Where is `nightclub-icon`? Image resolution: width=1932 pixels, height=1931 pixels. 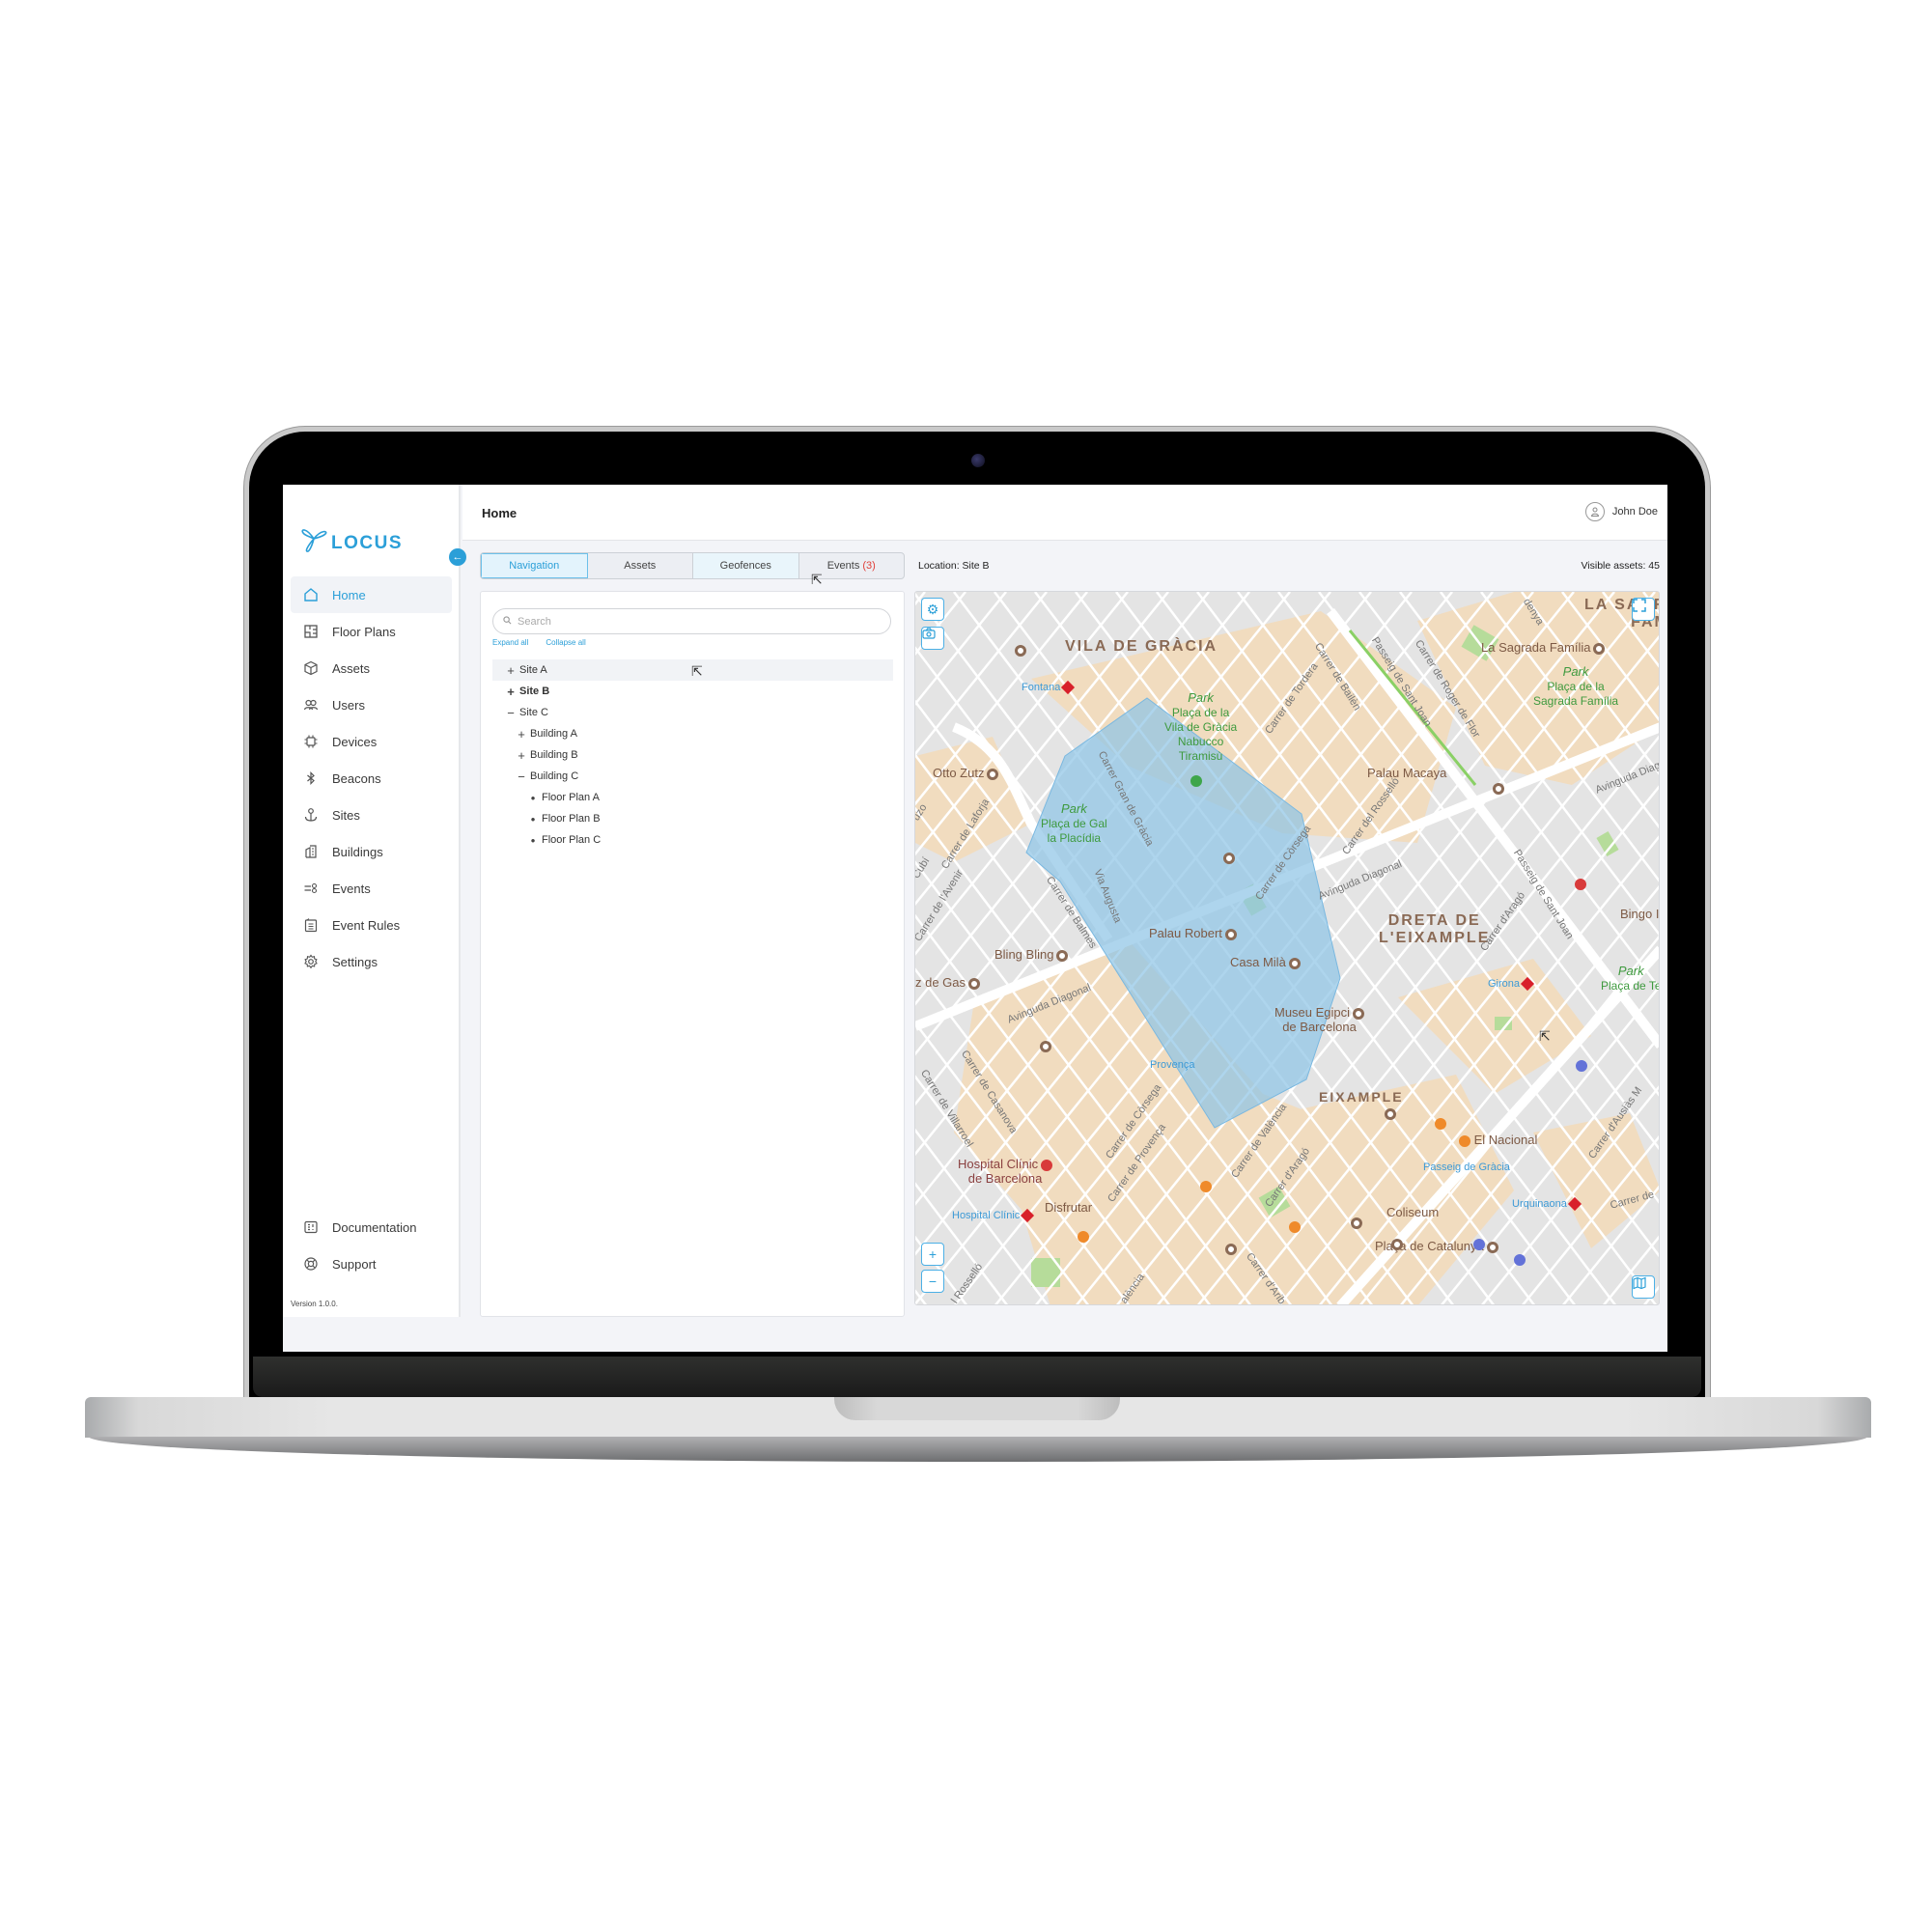 nightclub-icon is located at coordinates (1397, 1244).